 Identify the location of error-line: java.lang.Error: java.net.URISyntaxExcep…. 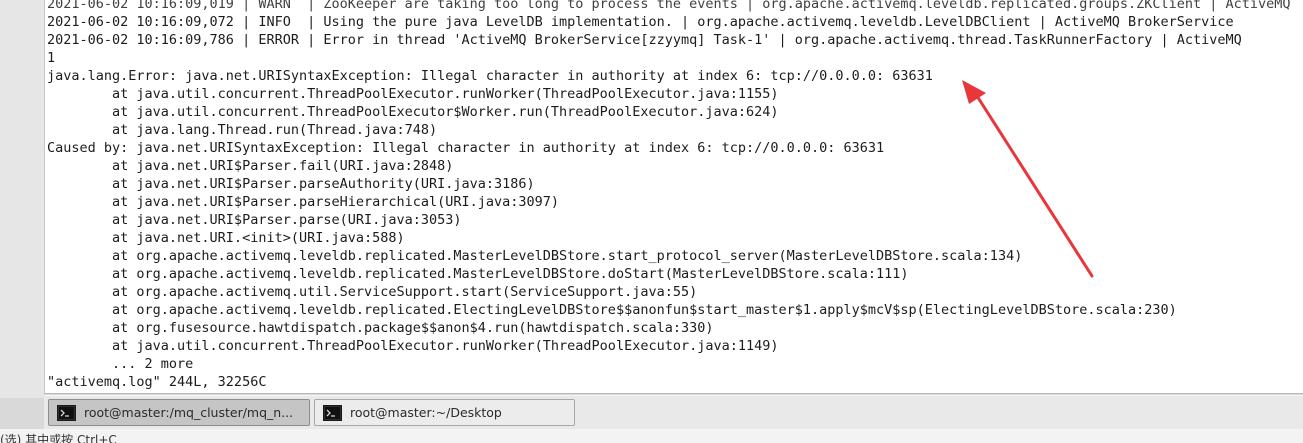
(490, 76).